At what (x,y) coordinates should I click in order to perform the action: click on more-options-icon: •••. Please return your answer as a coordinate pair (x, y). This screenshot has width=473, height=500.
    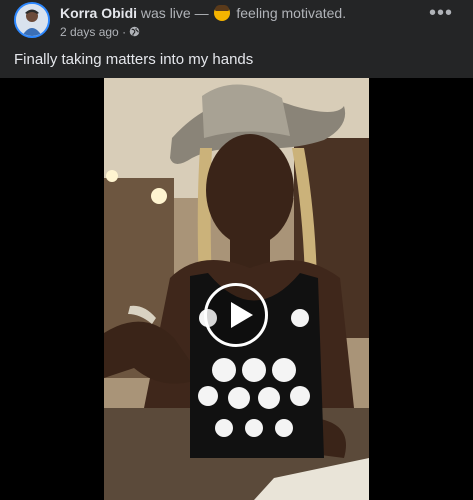
    Looking at the image, I should click on (441, 14).